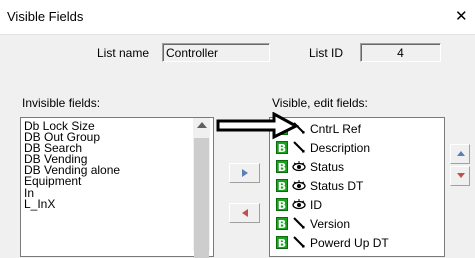  I want to click on move-to-visible-button, so click(244, 173).